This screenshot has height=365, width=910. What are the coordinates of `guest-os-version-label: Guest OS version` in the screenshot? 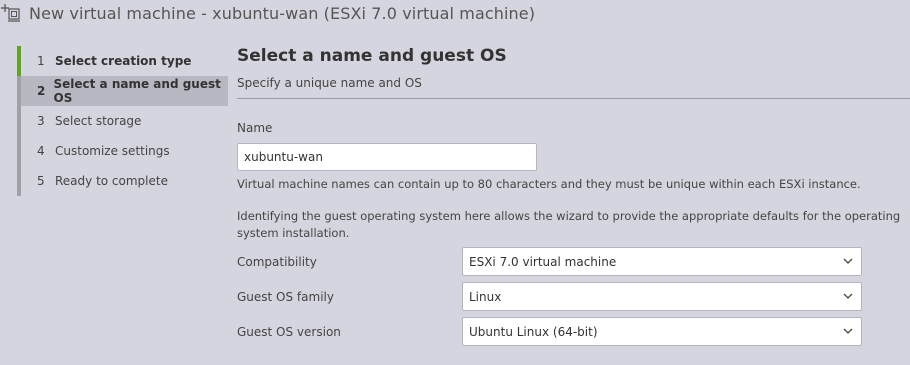 It's located at (289, 332).